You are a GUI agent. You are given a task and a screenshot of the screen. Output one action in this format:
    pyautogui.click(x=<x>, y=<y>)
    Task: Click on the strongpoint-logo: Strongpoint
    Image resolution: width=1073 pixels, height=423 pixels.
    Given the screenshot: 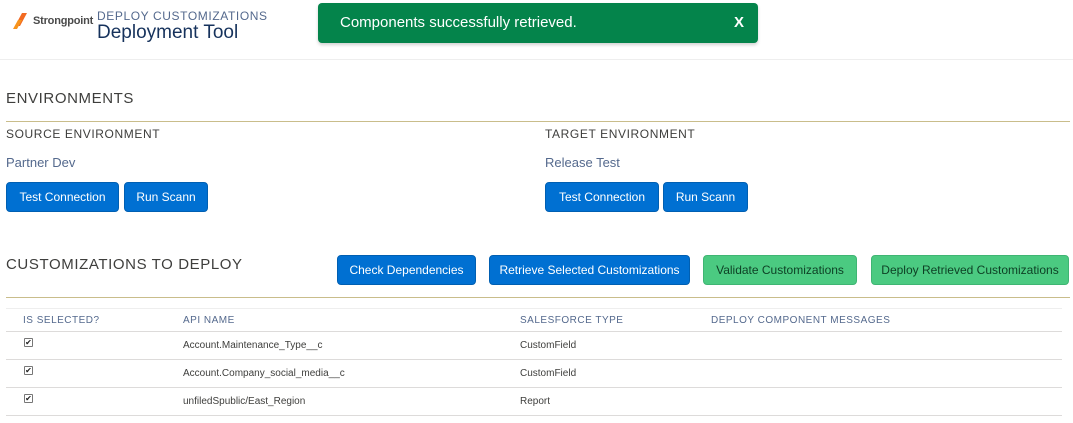 What is the action you would take?
    pyautogui.click(x=52, y=21)
    